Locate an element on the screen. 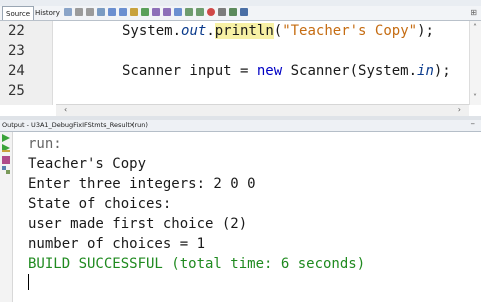 The height and width of the screenshot is (302, 481). toggle-highlight-icon is located at coordinates (134, 12).